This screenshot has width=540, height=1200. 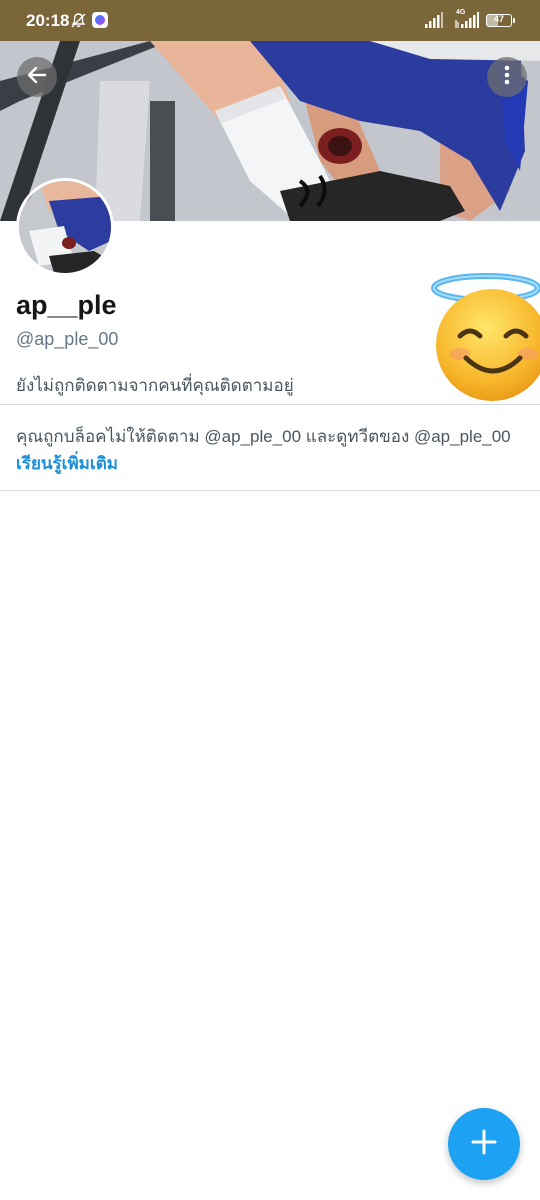 What do you see at coordinates (66, 305) in the screenshot?
I see `profile-display-name: ap__ple` at bounding box center [66, 305].